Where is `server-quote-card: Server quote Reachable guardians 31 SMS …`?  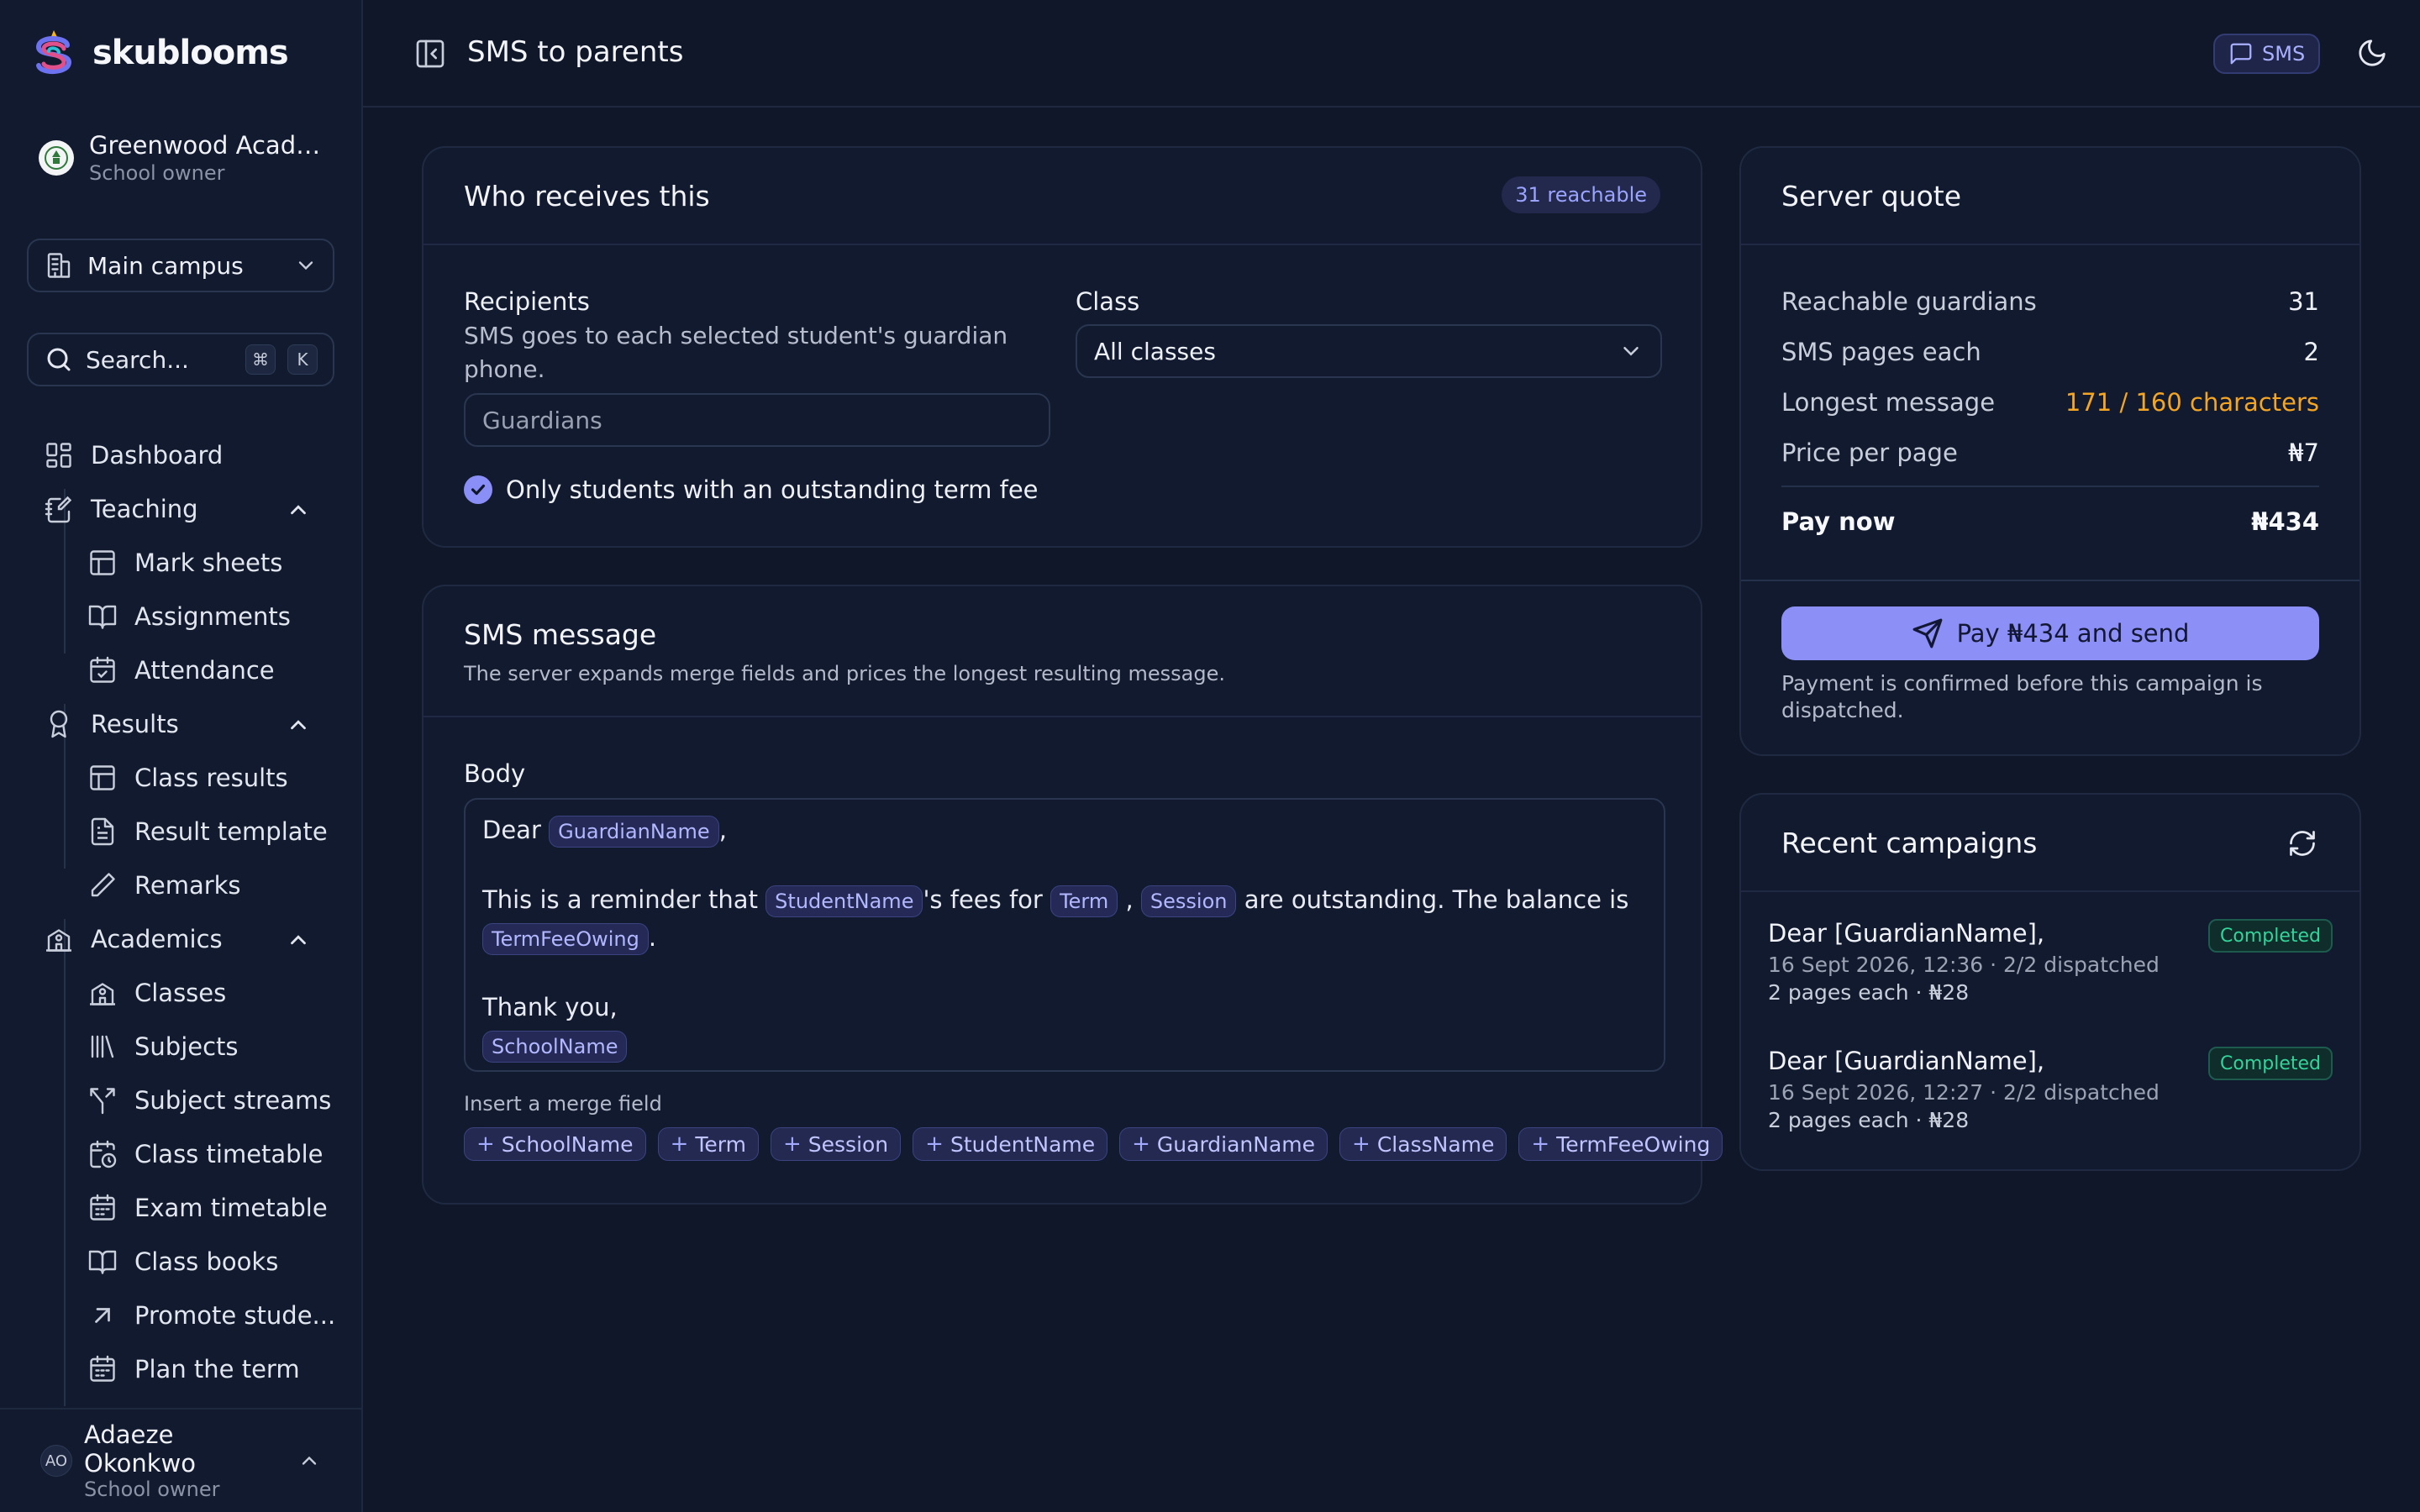
server-quote-card: Server quote Reachable guardians 31 SMS … is located at coordinates (2050, 451).